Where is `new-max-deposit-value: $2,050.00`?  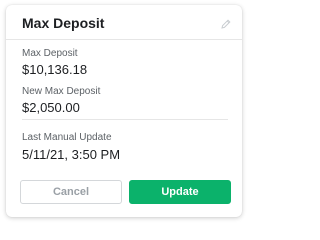
new-max-deposit-value: $2,050.00 is located at coordinates (51, 107).